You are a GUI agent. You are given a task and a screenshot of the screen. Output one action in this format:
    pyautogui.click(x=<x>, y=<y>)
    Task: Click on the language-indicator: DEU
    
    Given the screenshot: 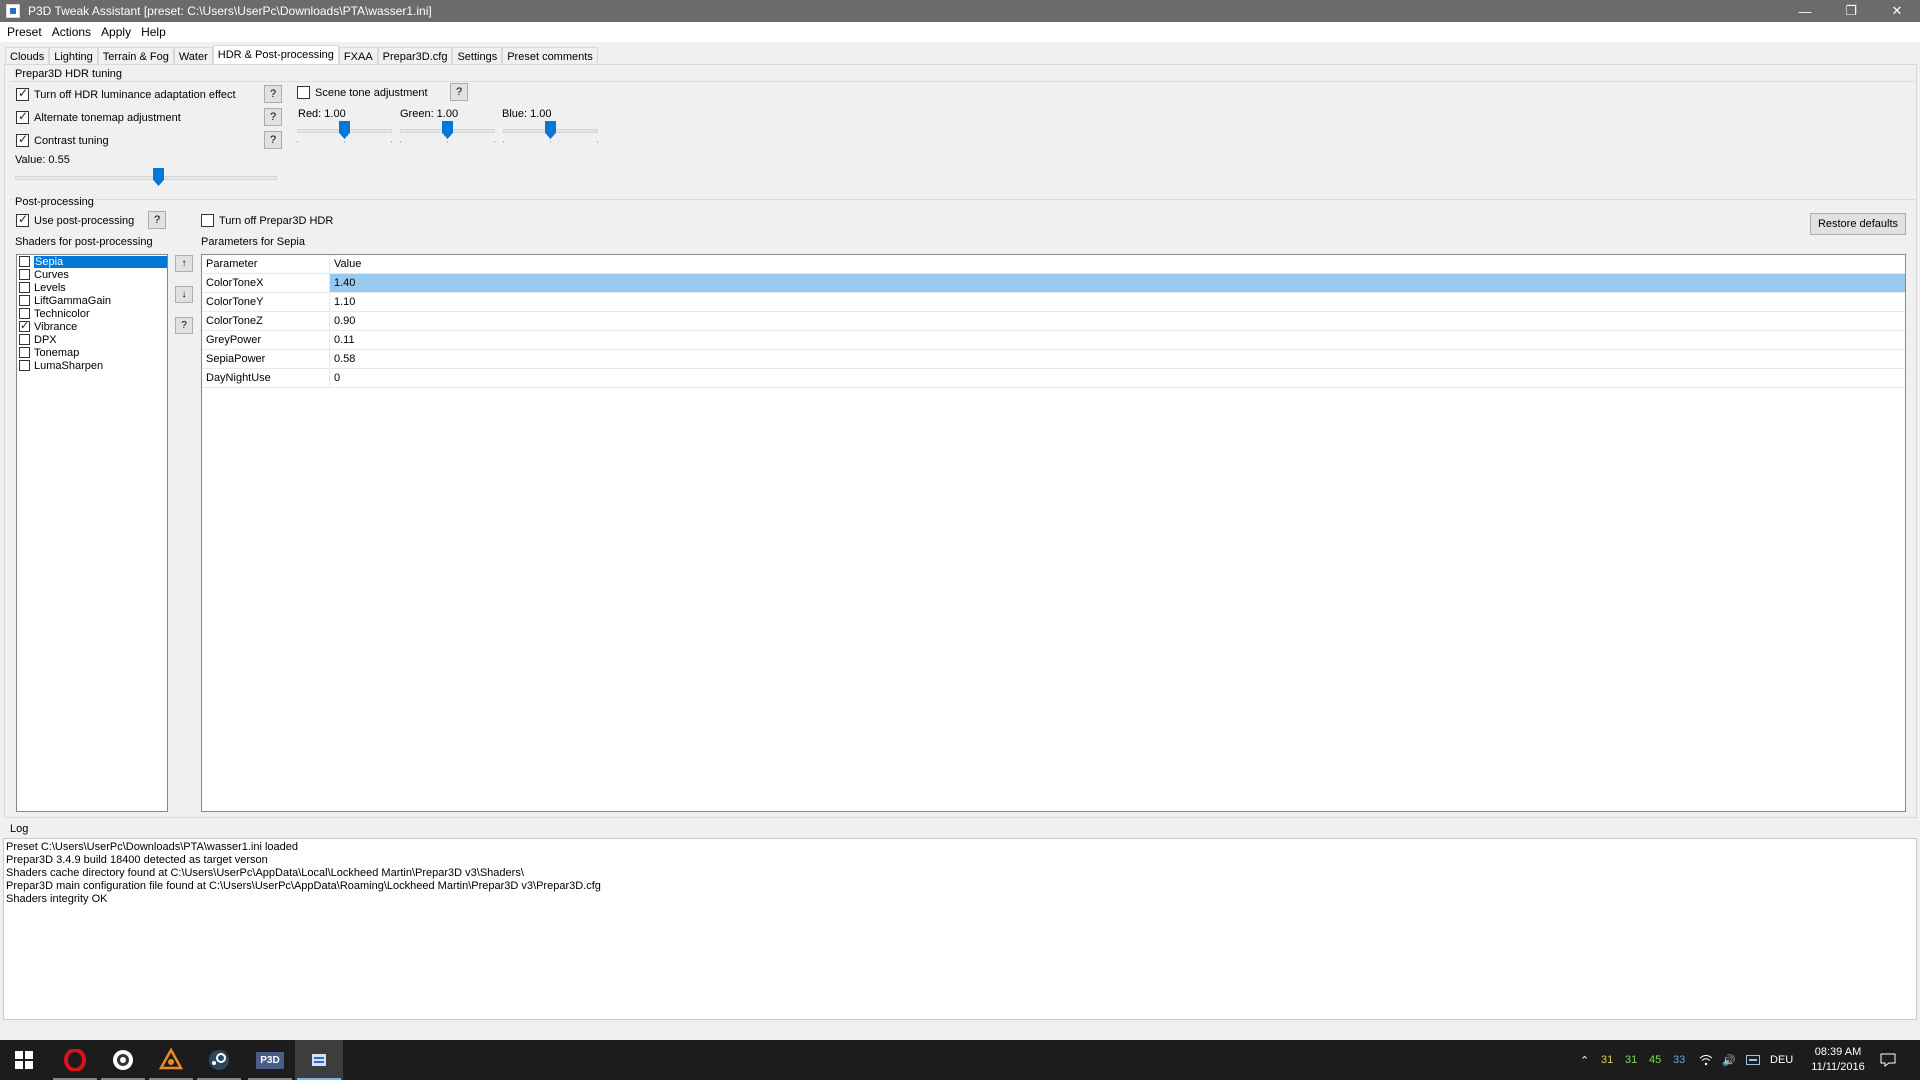 What is the action you would take?
    pyautogui.click(x=1781, y=1060)
    